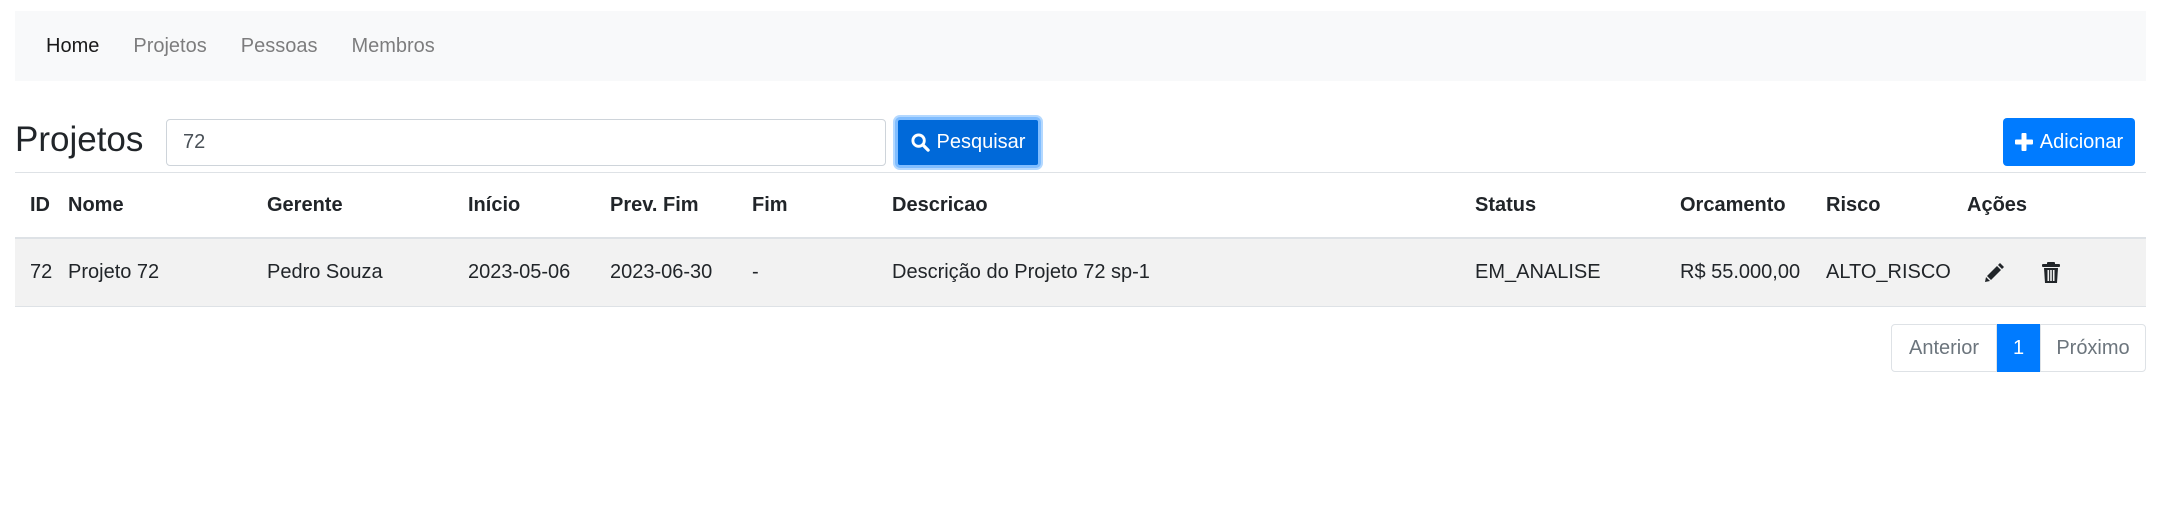 Image resolution: width=2157 pixels, height=527 pixels. What do you see at coordinates (1183, 205) in the screenshot?
I see `column-header-descricao: Descricao` at bounding box center [1183, 205].